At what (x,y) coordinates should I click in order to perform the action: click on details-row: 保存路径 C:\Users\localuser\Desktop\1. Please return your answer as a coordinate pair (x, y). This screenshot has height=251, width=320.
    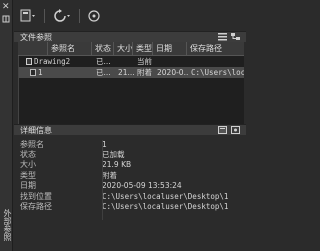
    Looking at the image, I should click on (132, 206).